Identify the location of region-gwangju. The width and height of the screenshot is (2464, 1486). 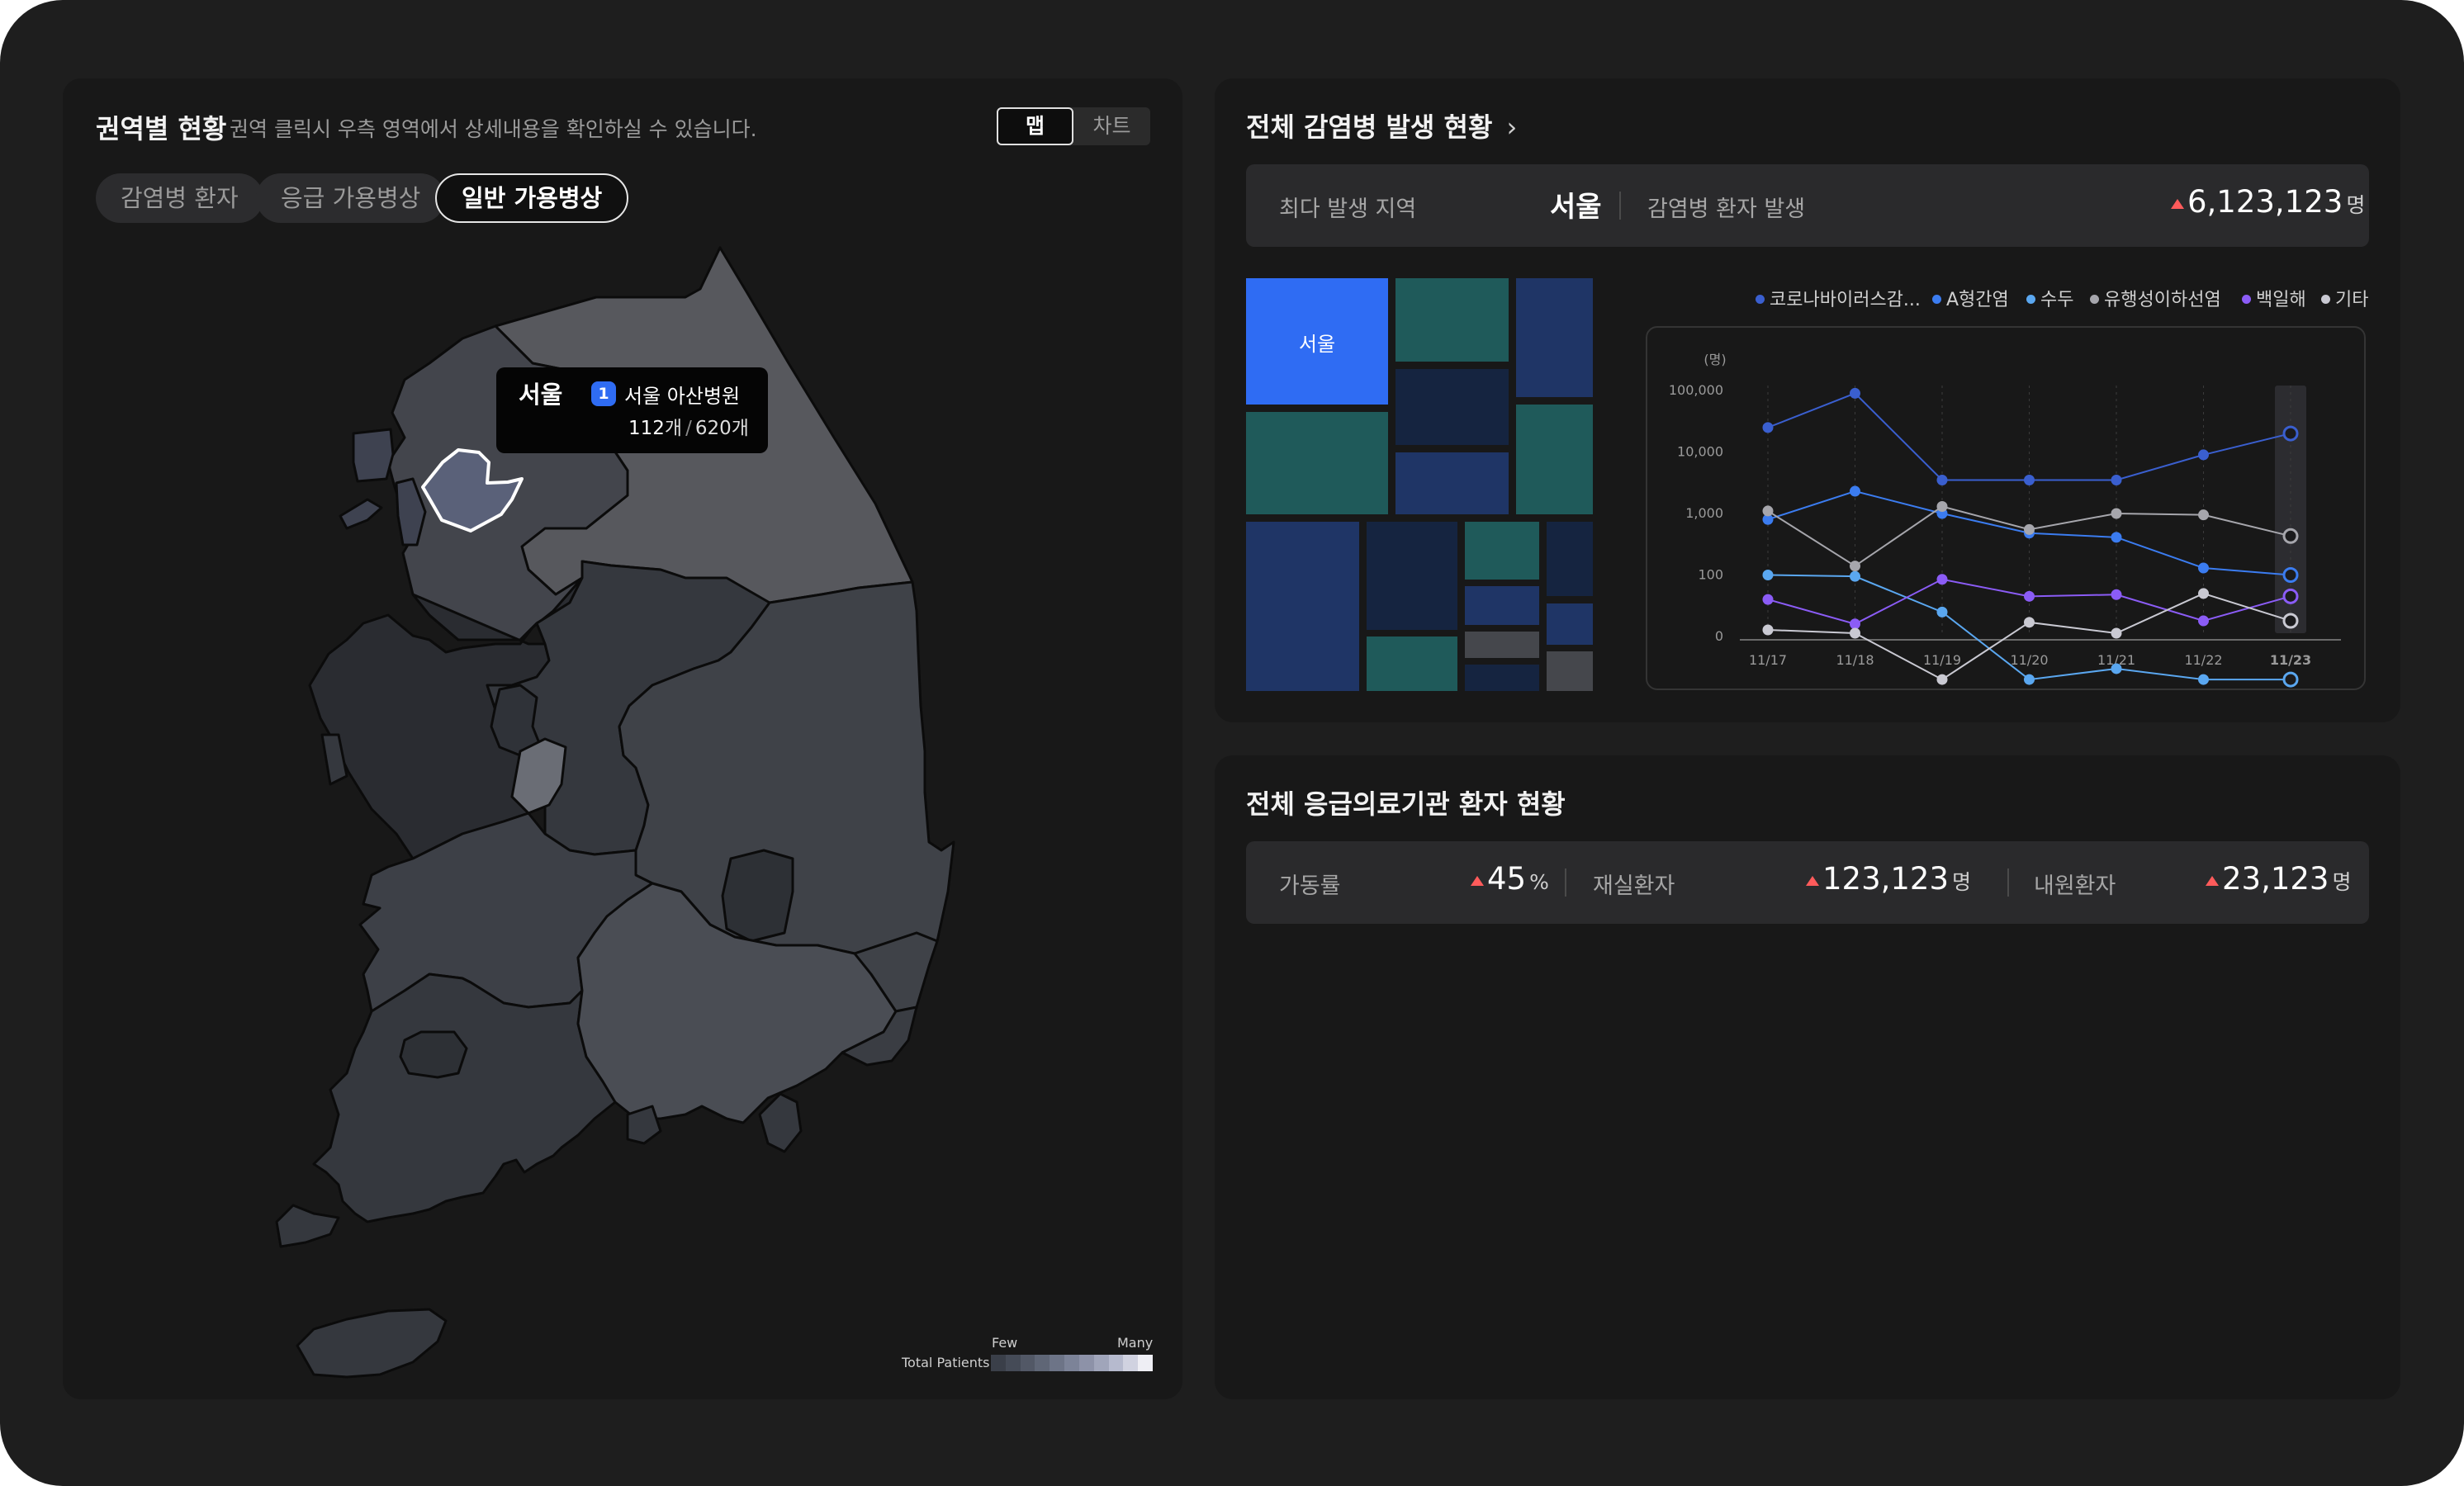
(434, 1055).